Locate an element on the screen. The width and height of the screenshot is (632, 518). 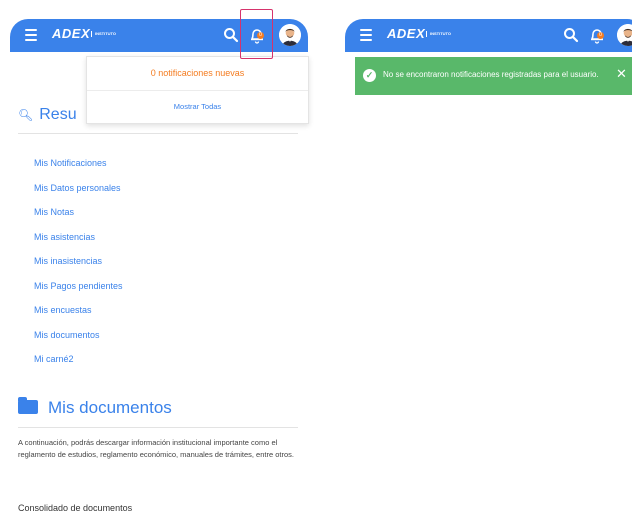
close-icon: ✕ is located at coordinates (621, 73).